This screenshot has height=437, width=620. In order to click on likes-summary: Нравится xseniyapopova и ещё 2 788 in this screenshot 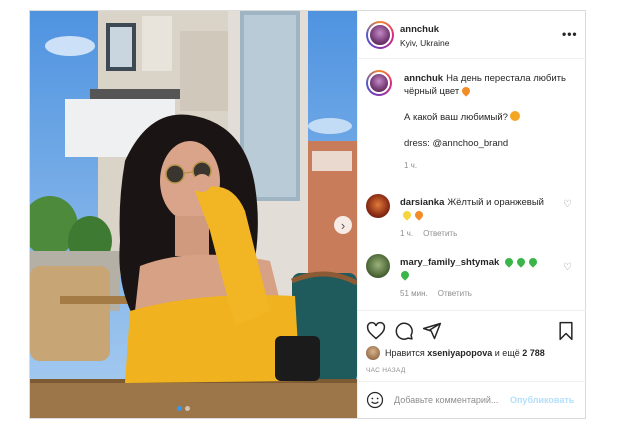, I will do `click(455, 353)`.